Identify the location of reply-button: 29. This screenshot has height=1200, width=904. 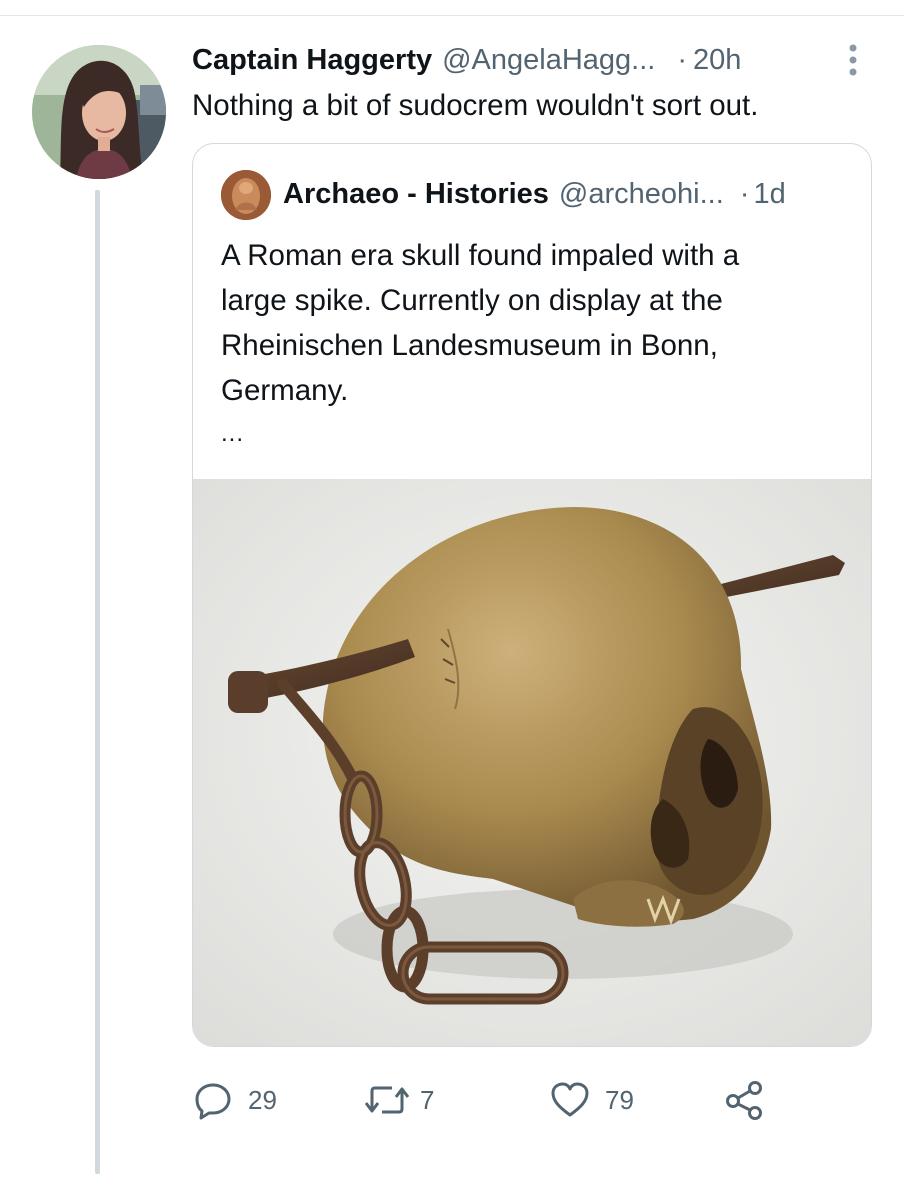
(234, 1100).